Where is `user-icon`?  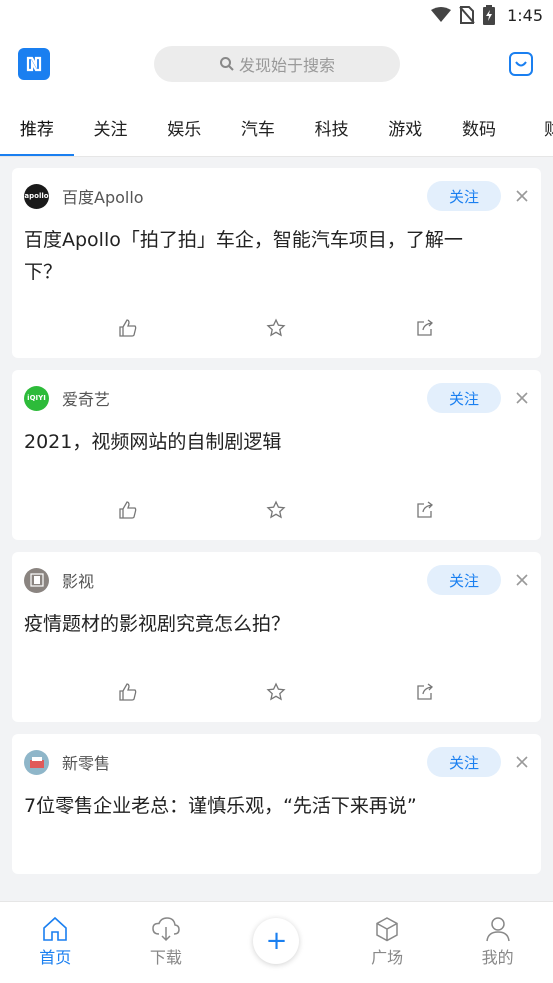
user-icon is located at coordinates (497, 929).